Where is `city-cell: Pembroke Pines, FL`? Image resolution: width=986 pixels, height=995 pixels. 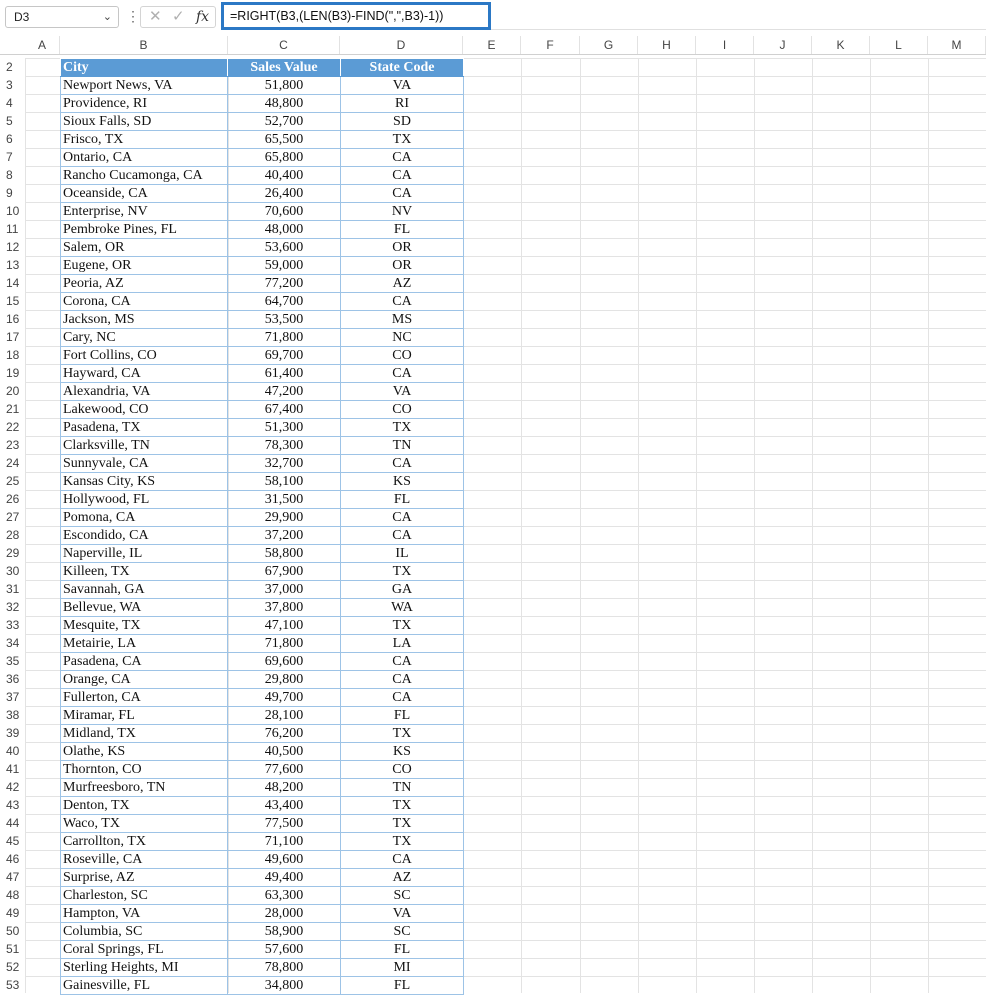 city-cell: Pembroke Pines, FL is located at coordinates (144, 229).